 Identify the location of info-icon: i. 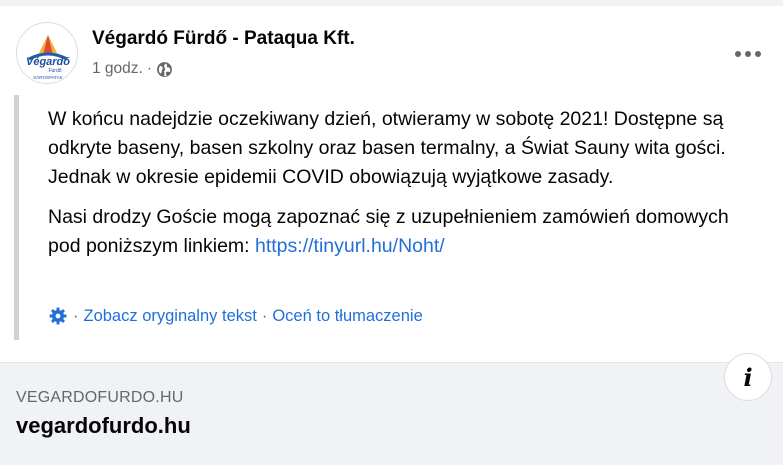
(748, 377).